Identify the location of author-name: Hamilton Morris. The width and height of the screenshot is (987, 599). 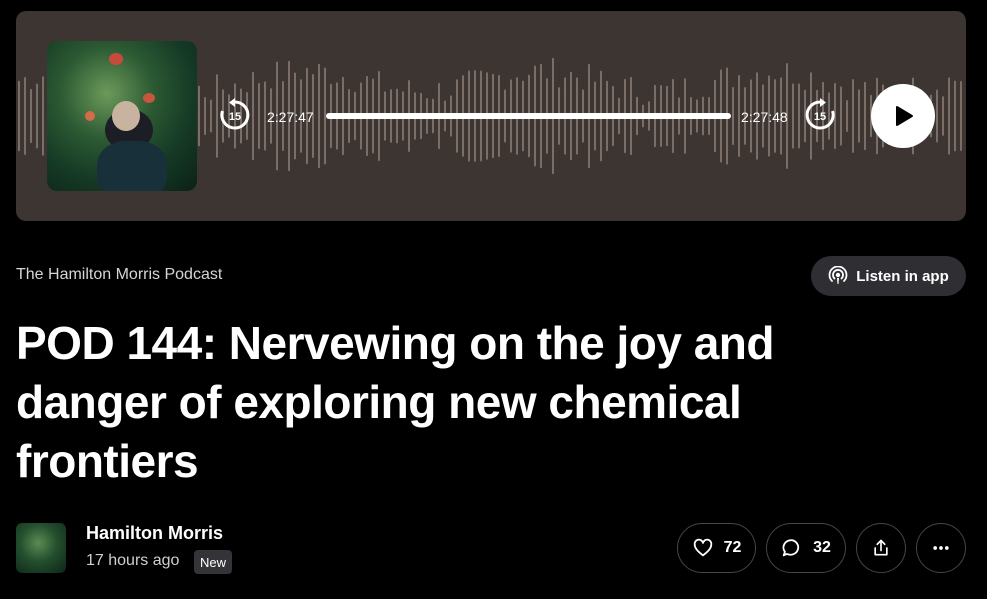
(154, 533).